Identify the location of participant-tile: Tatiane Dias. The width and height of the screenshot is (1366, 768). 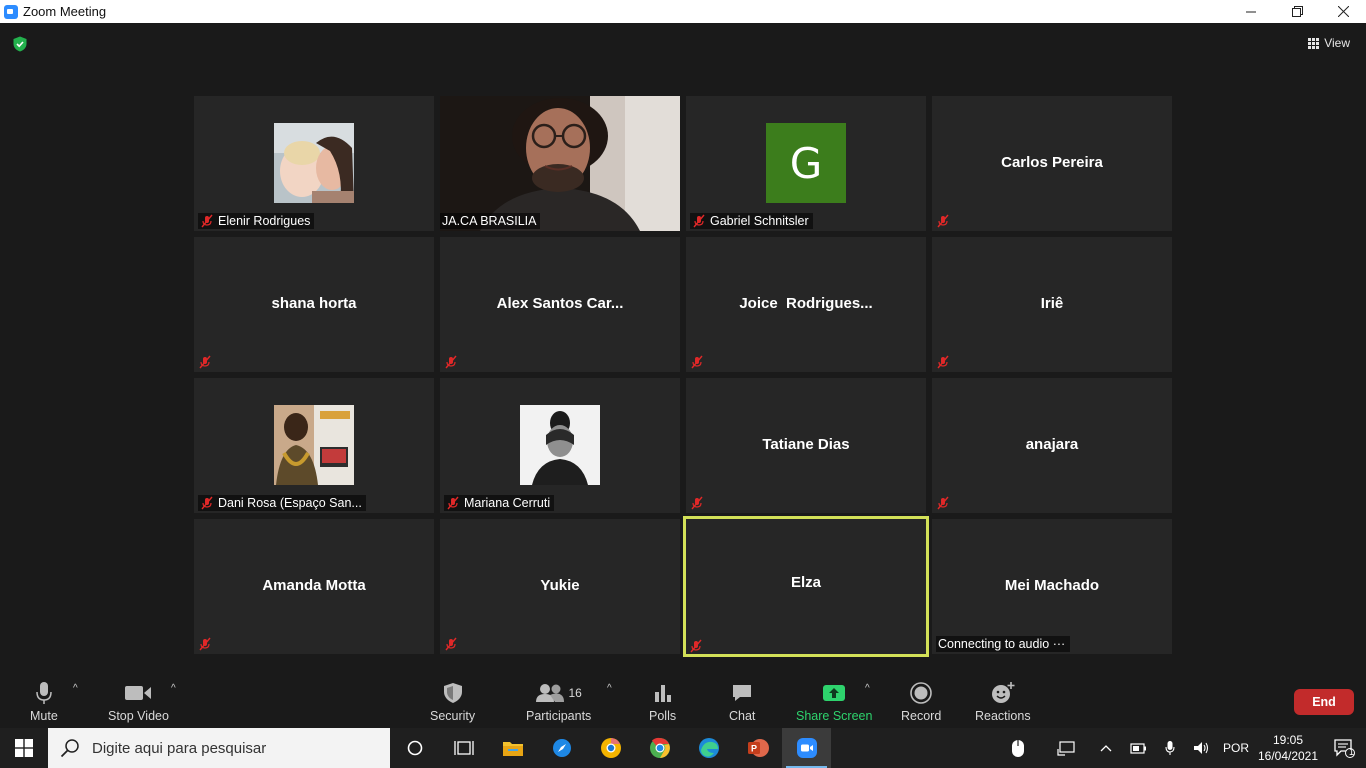
(806, 445).